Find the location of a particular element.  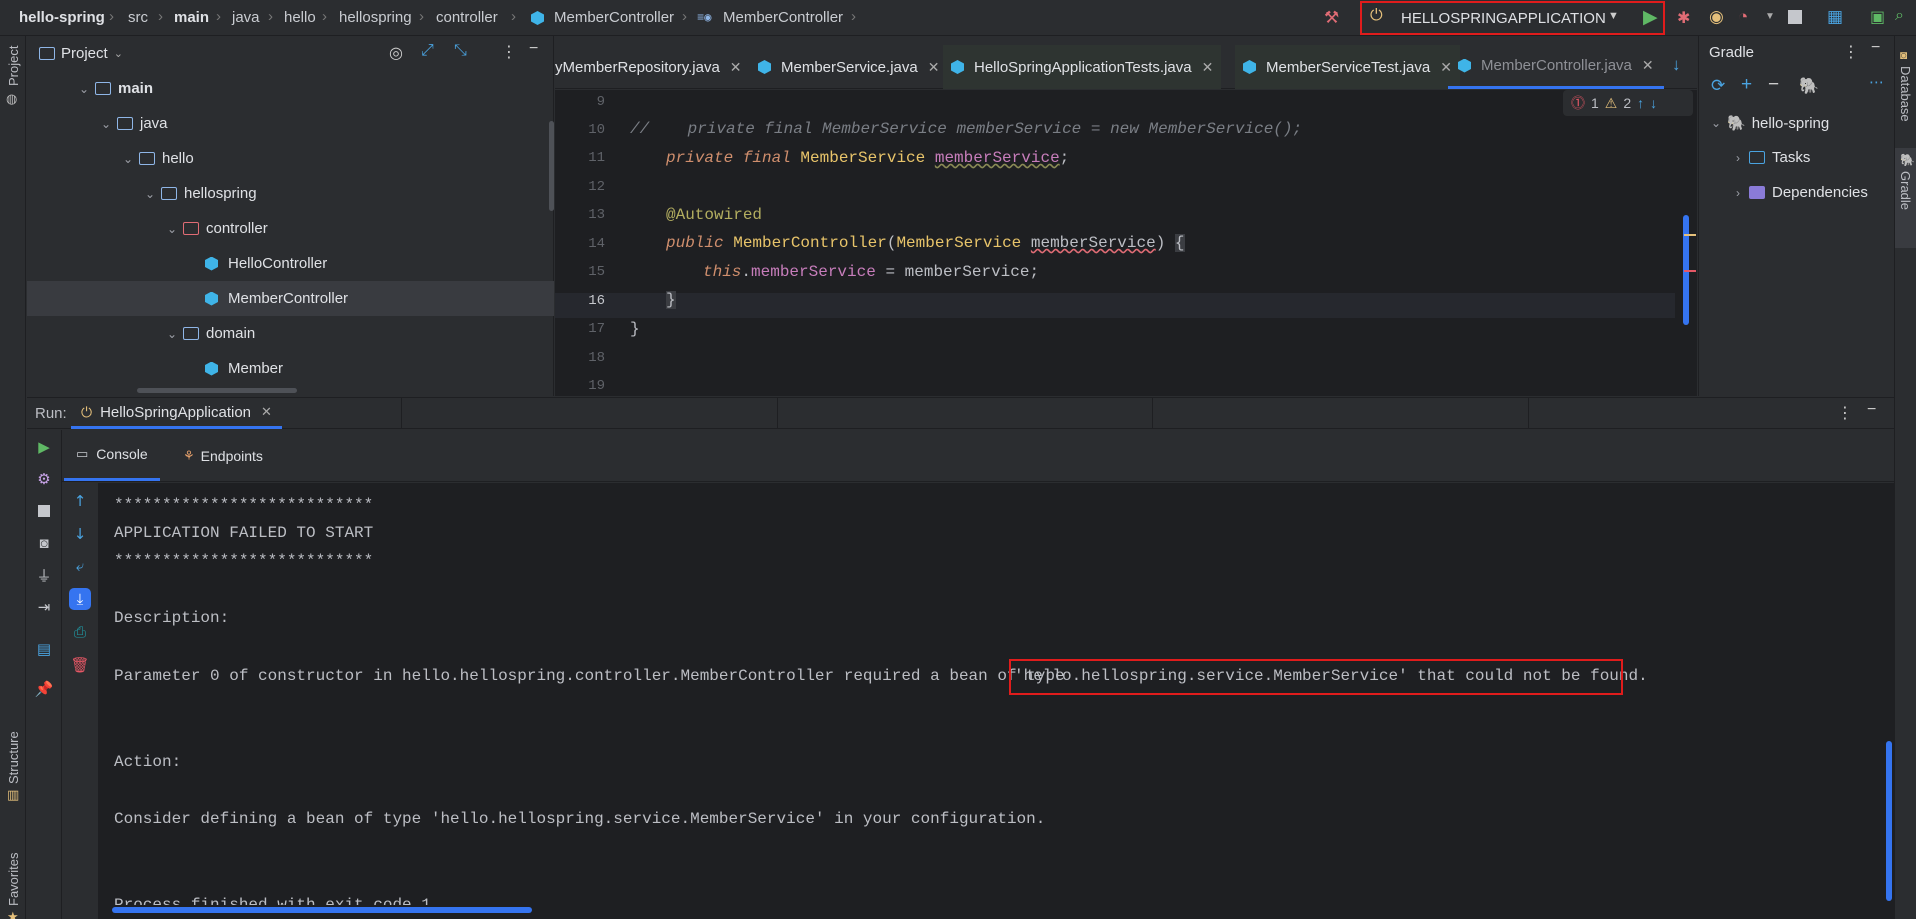

scroll-up-icon: ↑ is located at coordinates (80, 501).